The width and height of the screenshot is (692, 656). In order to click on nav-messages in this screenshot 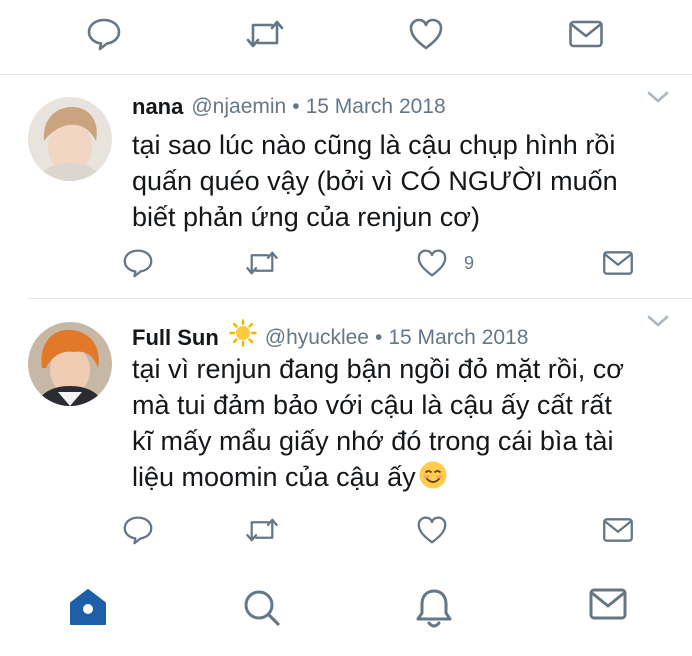, I will do `click(608, 606)`.